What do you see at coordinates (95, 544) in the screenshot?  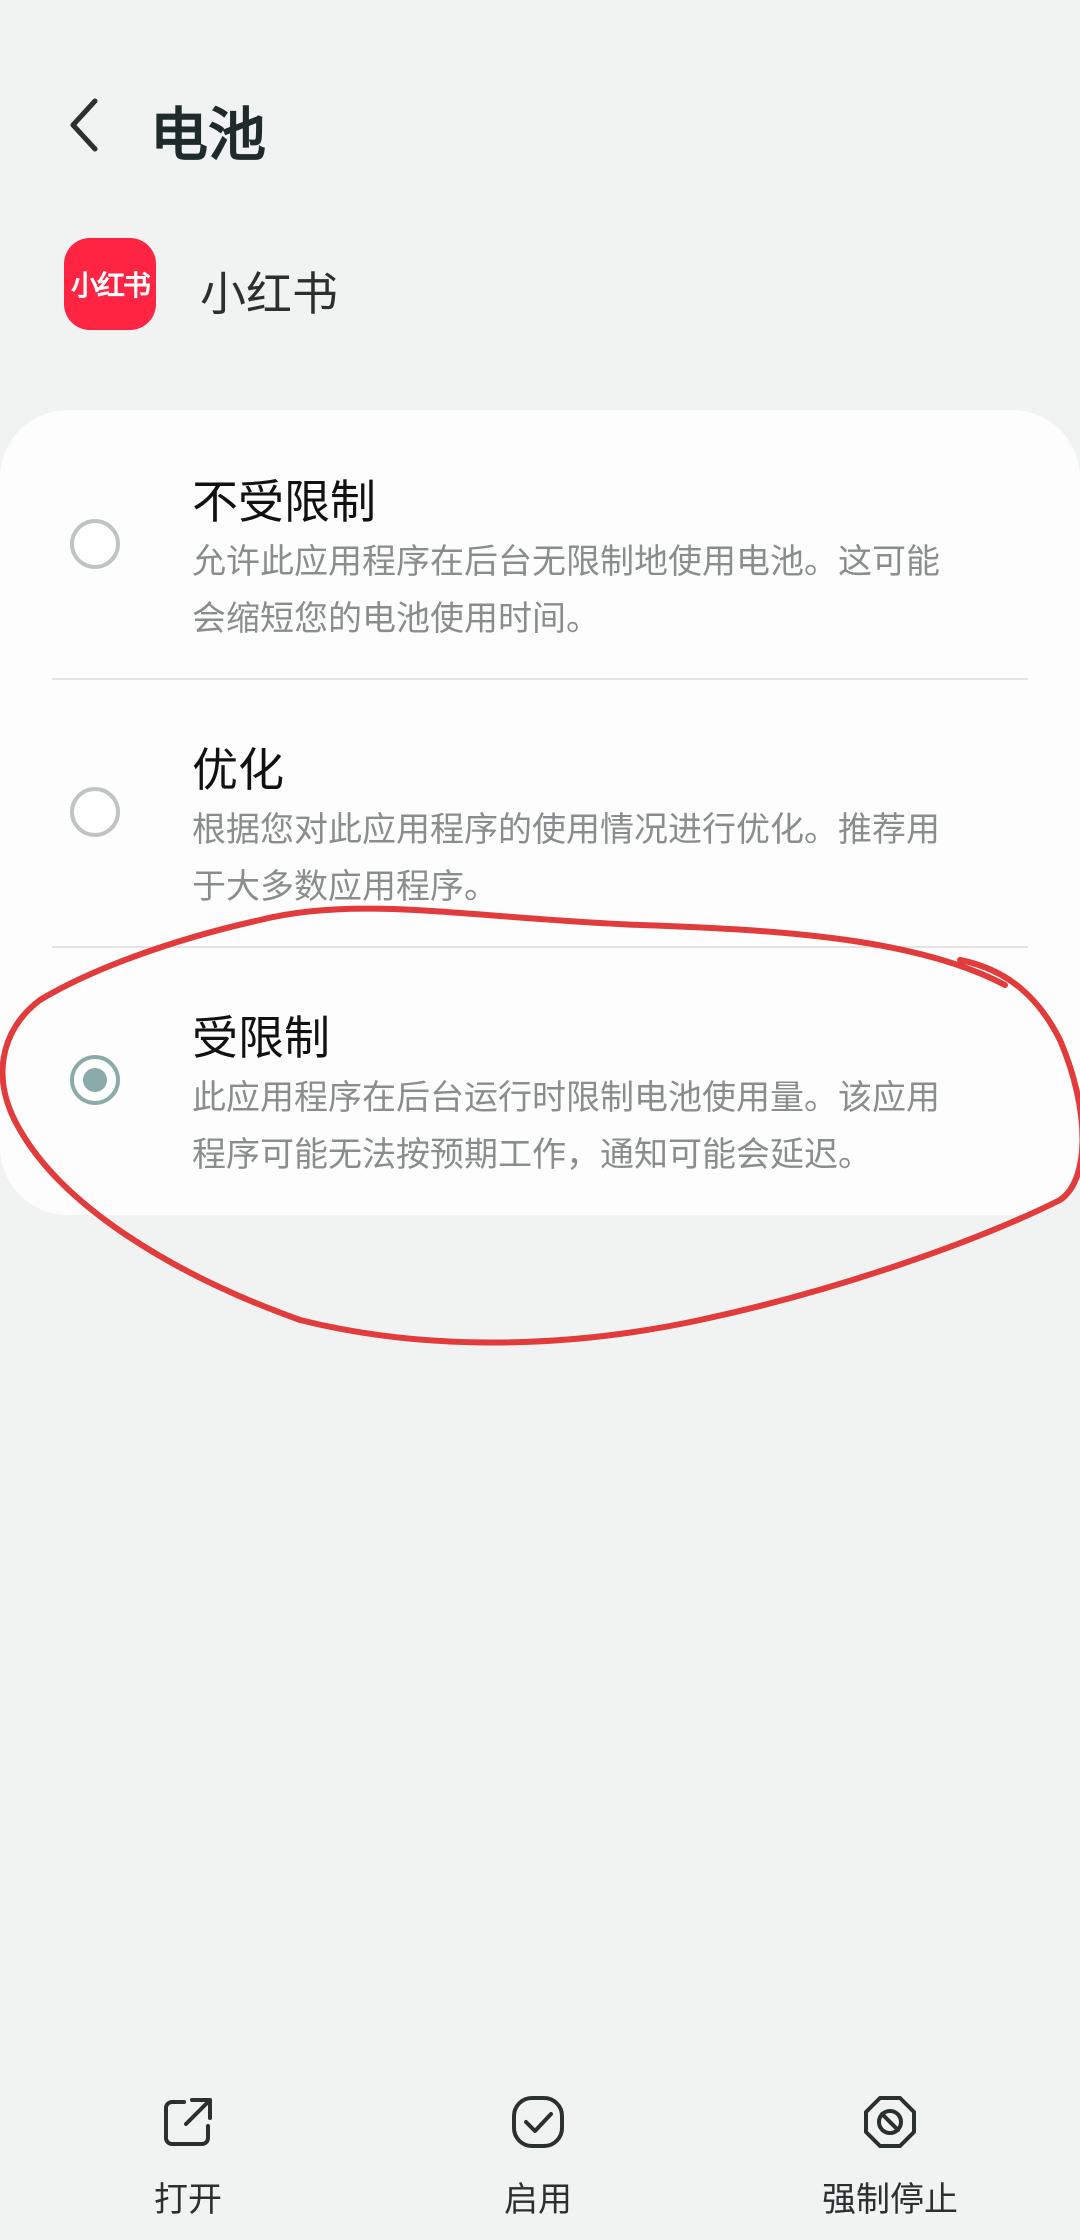 I see `radio-unrestricted` at bounding box center [95, 544].